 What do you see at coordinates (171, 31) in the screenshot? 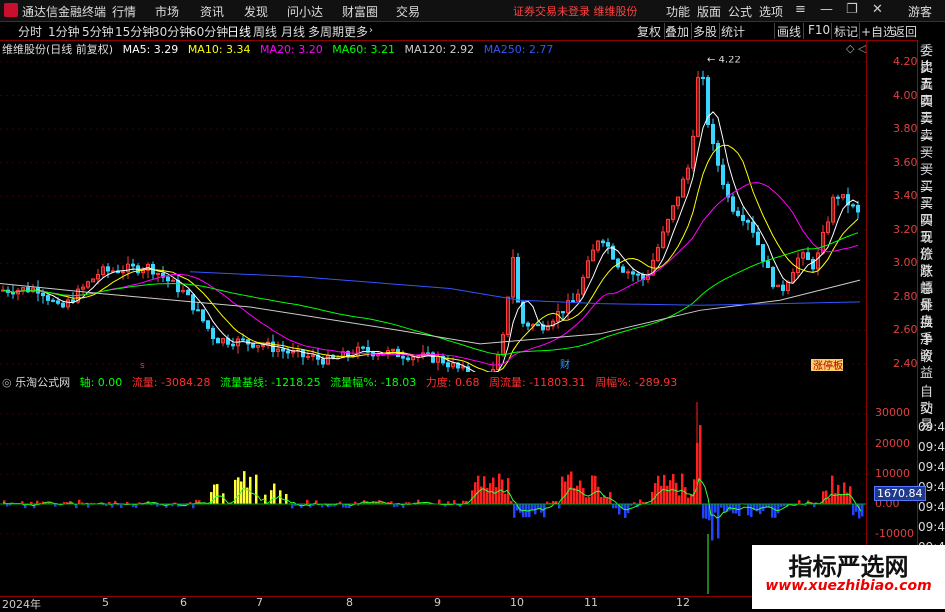
I see `period-30min: 30分钟` at bounding box center [171, 31].